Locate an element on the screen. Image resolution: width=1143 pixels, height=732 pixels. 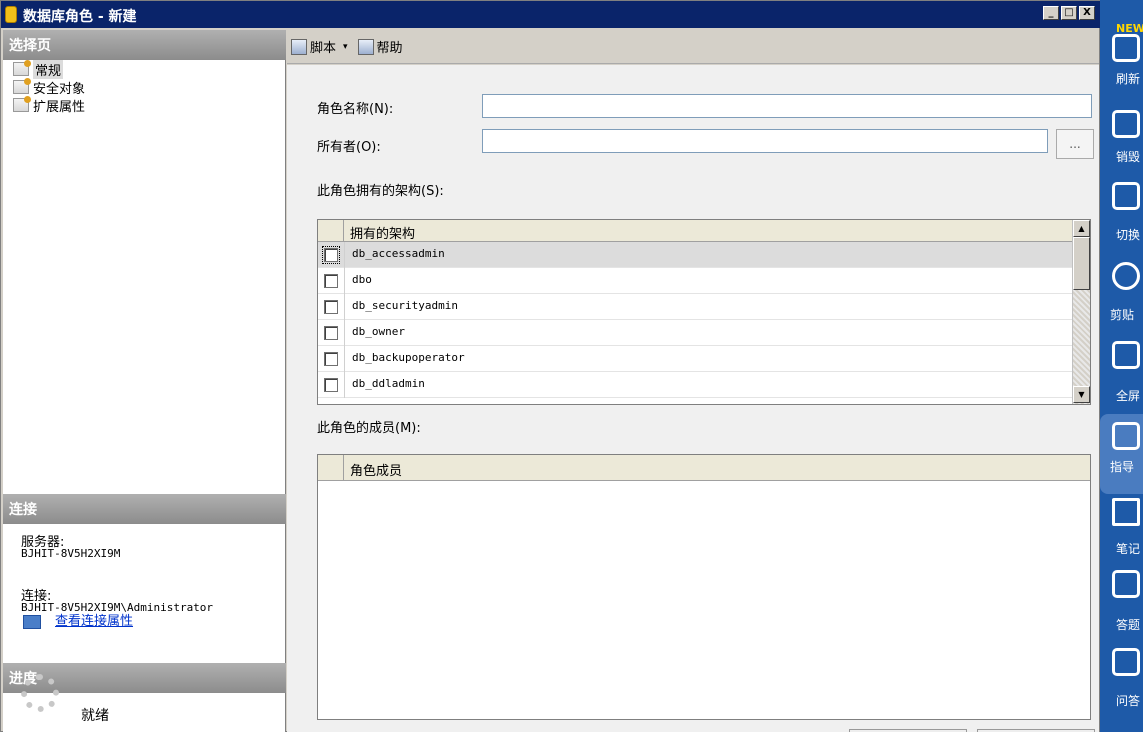
side-label: 剪贴 is located at coordinates (1122, 315).